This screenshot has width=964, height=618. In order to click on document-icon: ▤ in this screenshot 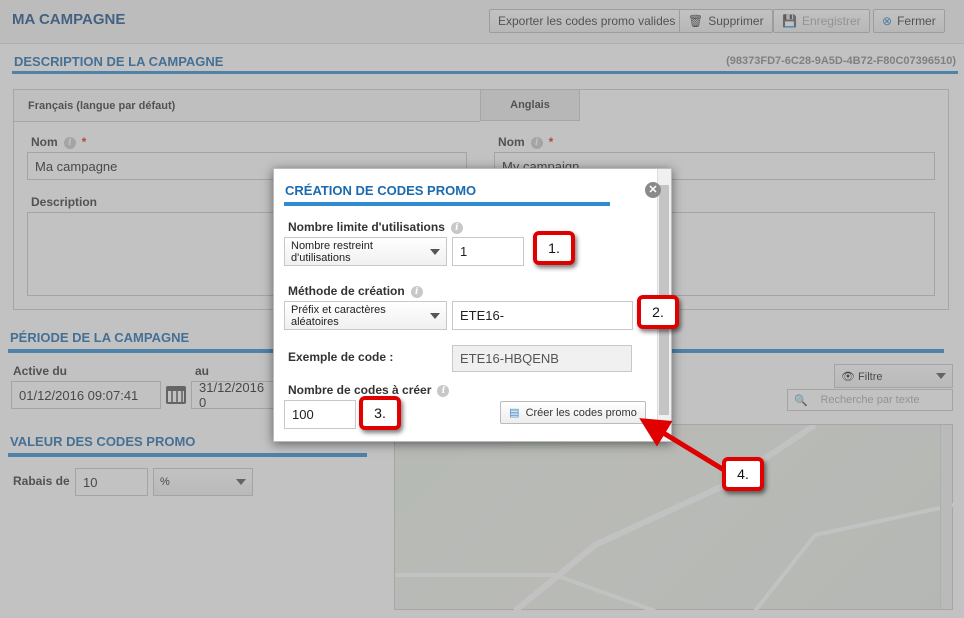, I will do `click(514, 413)`.